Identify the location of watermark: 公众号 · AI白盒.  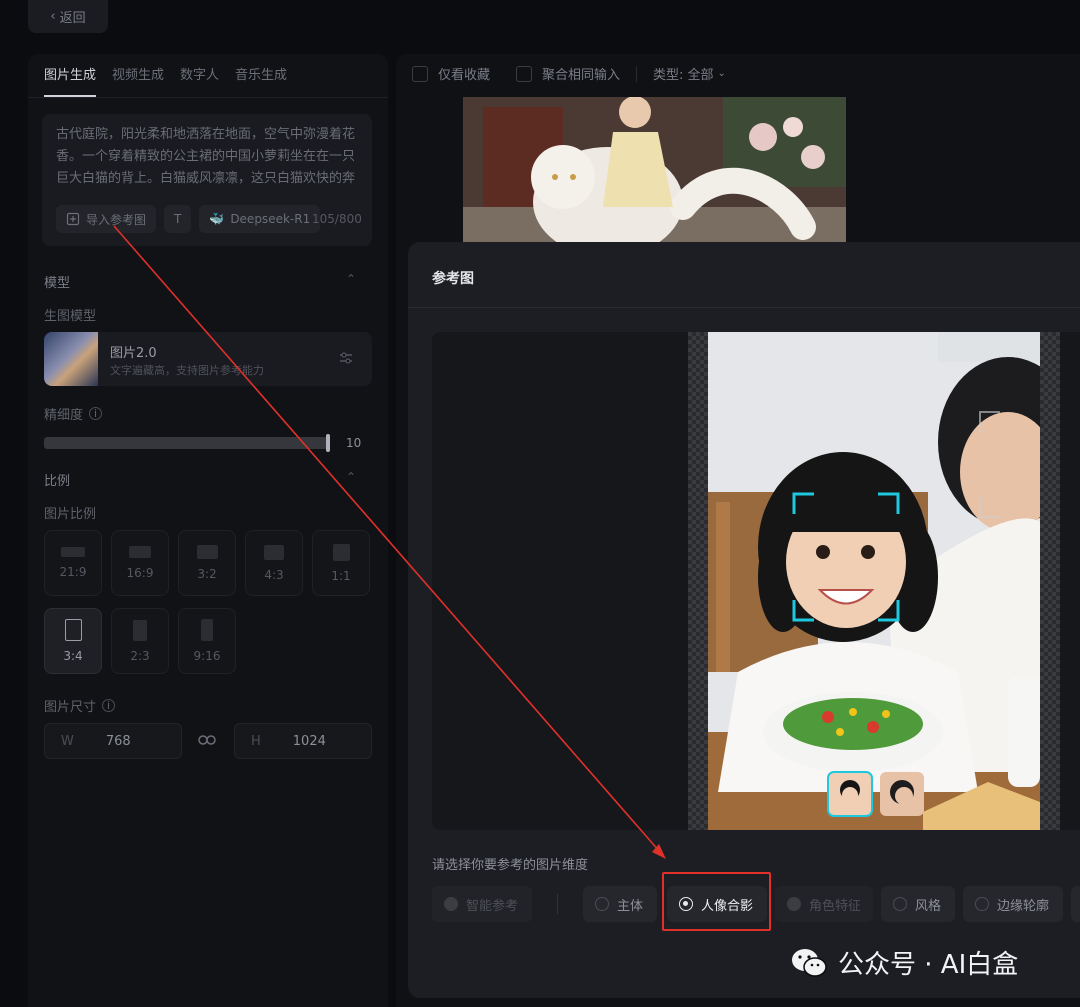
(904, 962).